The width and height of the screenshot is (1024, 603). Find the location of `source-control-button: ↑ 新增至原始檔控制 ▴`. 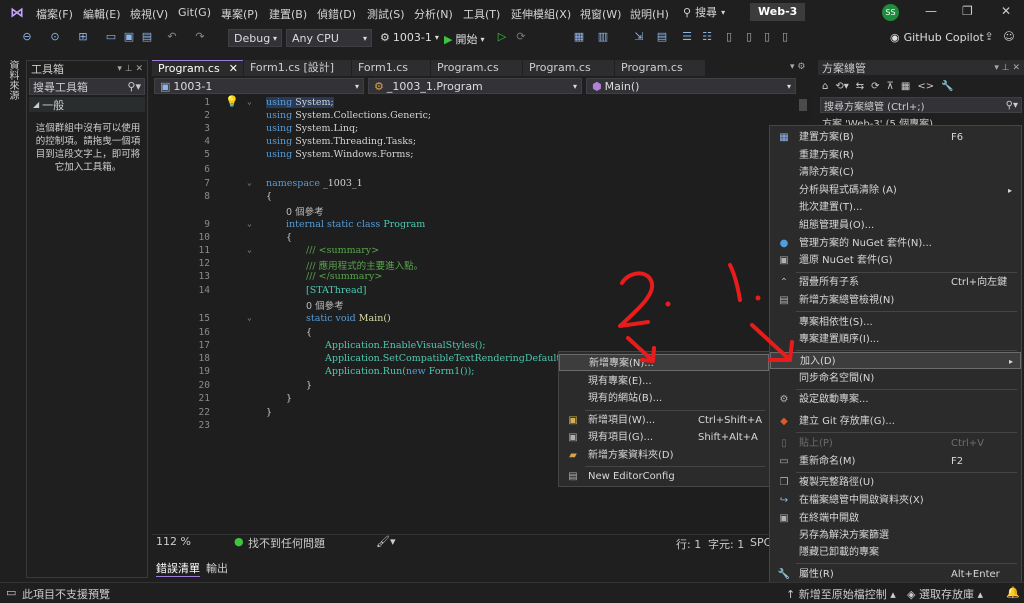

source-control-button: ↑ 新增至原始檔控制 ▴ is located at coordinates (841, 594).